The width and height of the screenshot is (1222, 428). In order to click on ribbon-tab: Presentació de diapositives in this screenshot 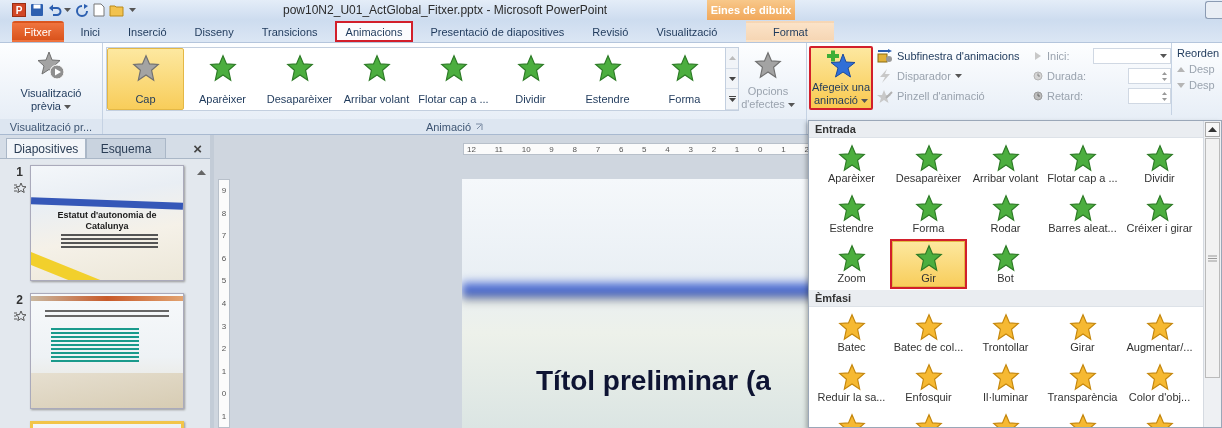, I will do `click(497, 31)`.